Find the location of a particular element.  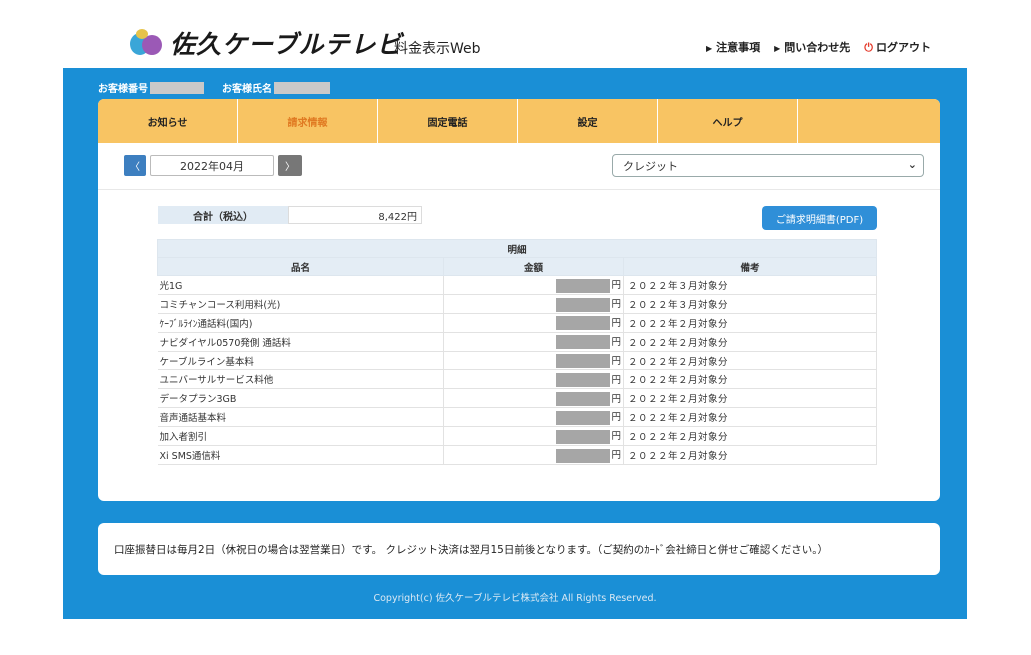

total-row: 合計（税込） 8,422円 is located at coordinates (290, 215).